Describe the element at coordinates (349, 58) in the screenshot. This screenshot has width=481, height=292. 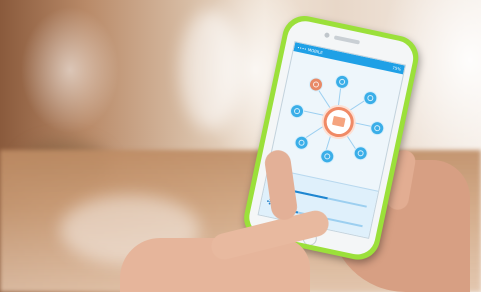
I see `status-bar: •••• MOBILE 75%` at that location.